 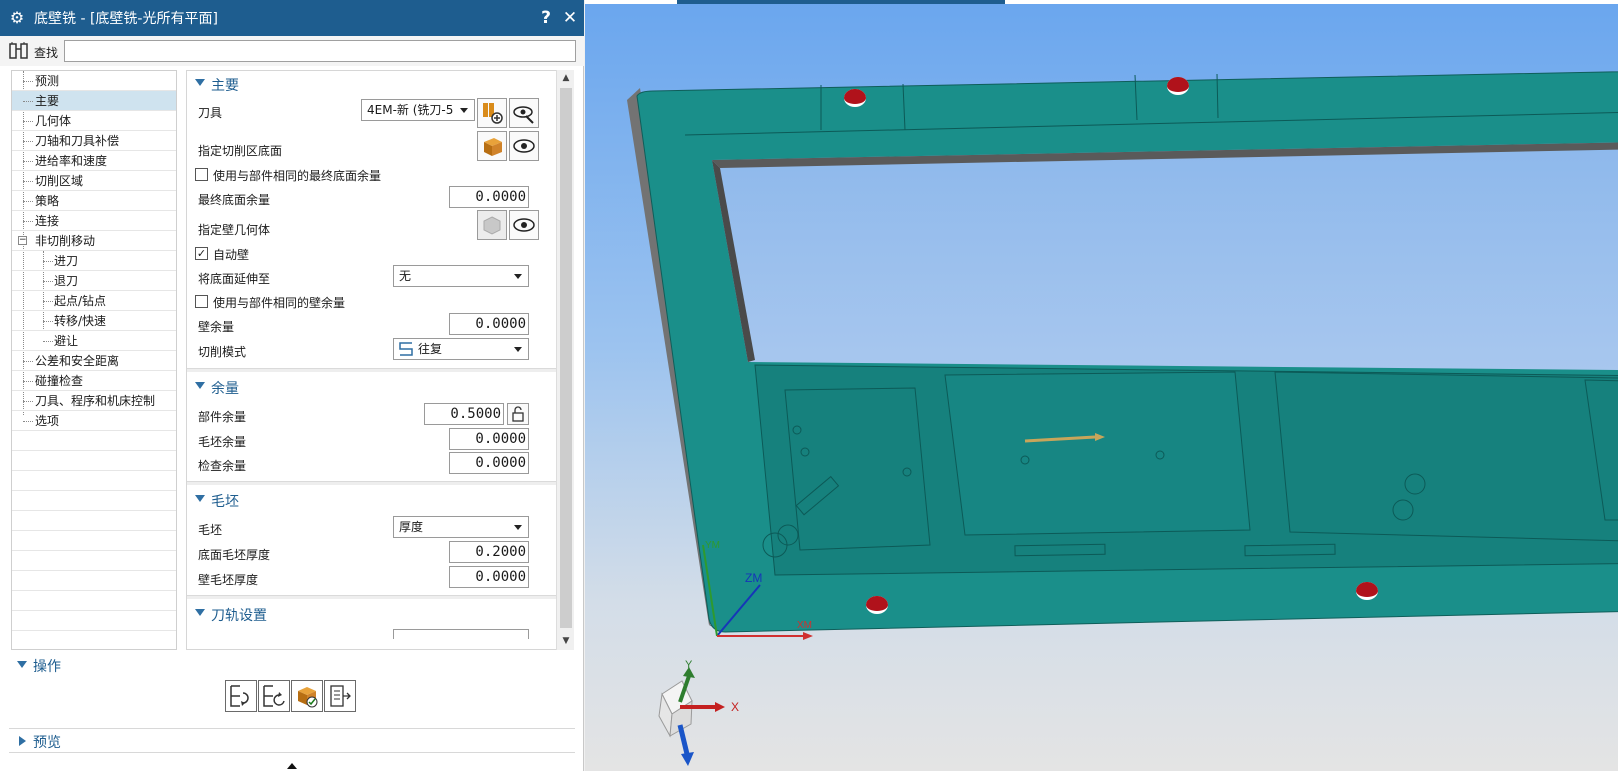 I want to click on section-stock-header: 余量, so click(x=372, y=387).